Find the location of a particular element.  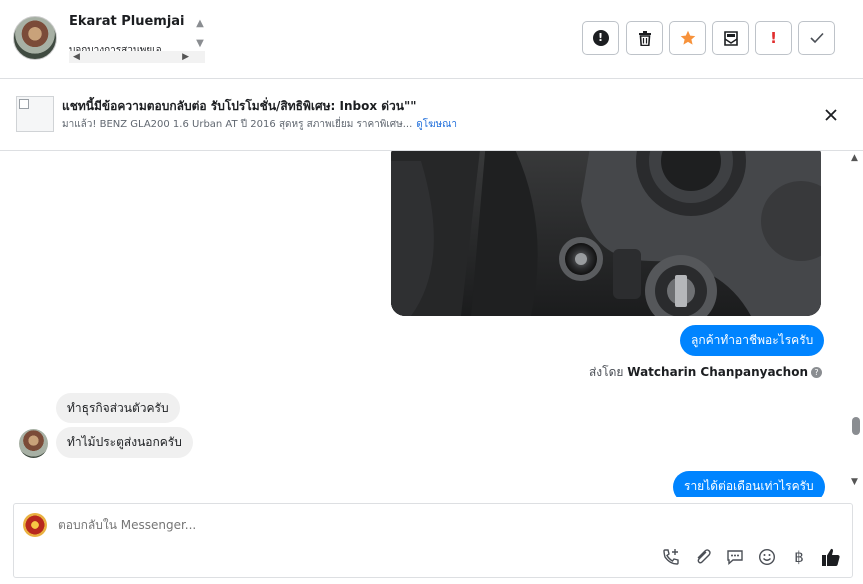

mark-done-button is located at coordinates (816, 38).